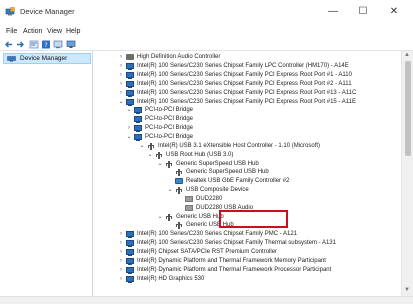 The image size is (413, 304). What do you see at coordinates (209, 198) in the screenshot?
I see `tree-node-label: DUD2280` at bounding box center [209, 198].